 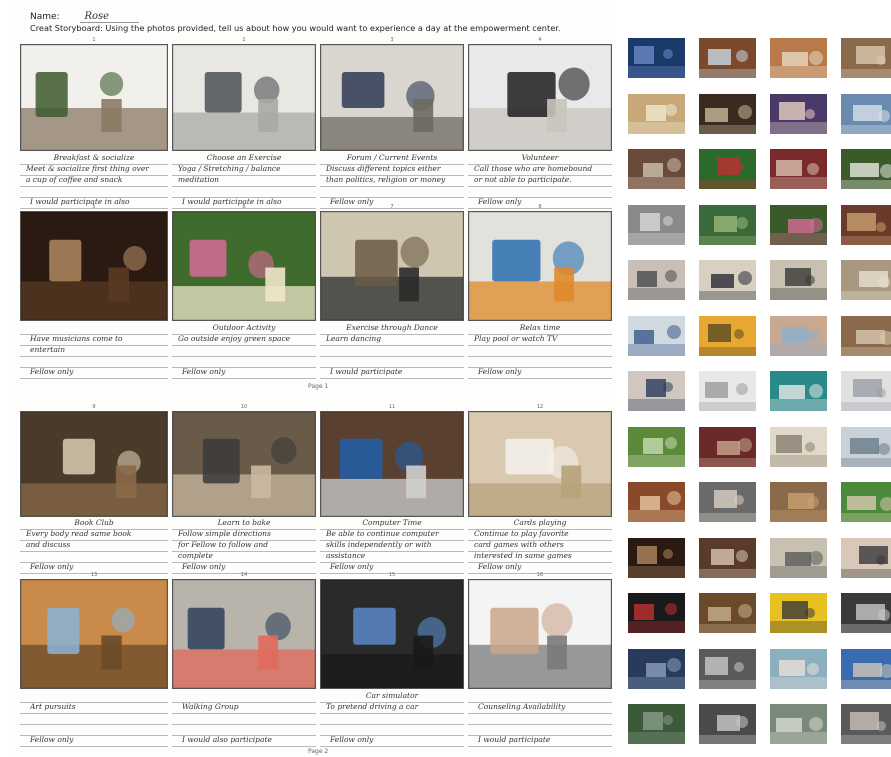 What do you see at coordinates (379, 544) in the screenshot?
I see `panel-description-line: skills independently or with` at bounding box center [379, 544].